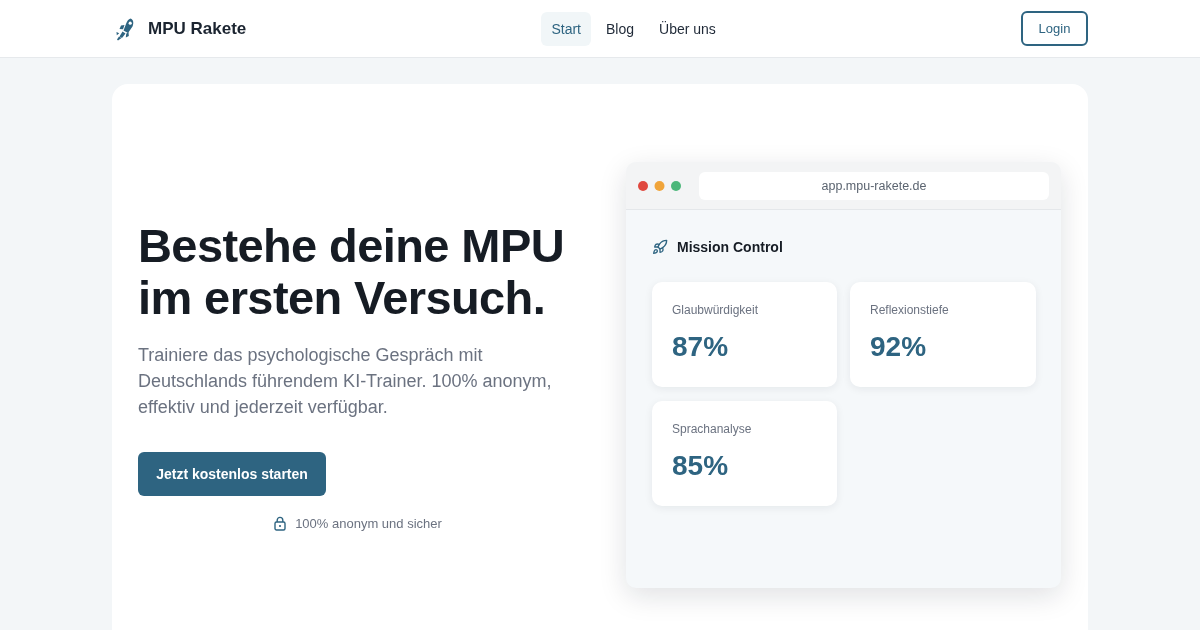 This screenshot has width=1200, height=630. Describe the element at coordinates (701, 347) in the screenshot. I see `stat-value: 87%` at that location.